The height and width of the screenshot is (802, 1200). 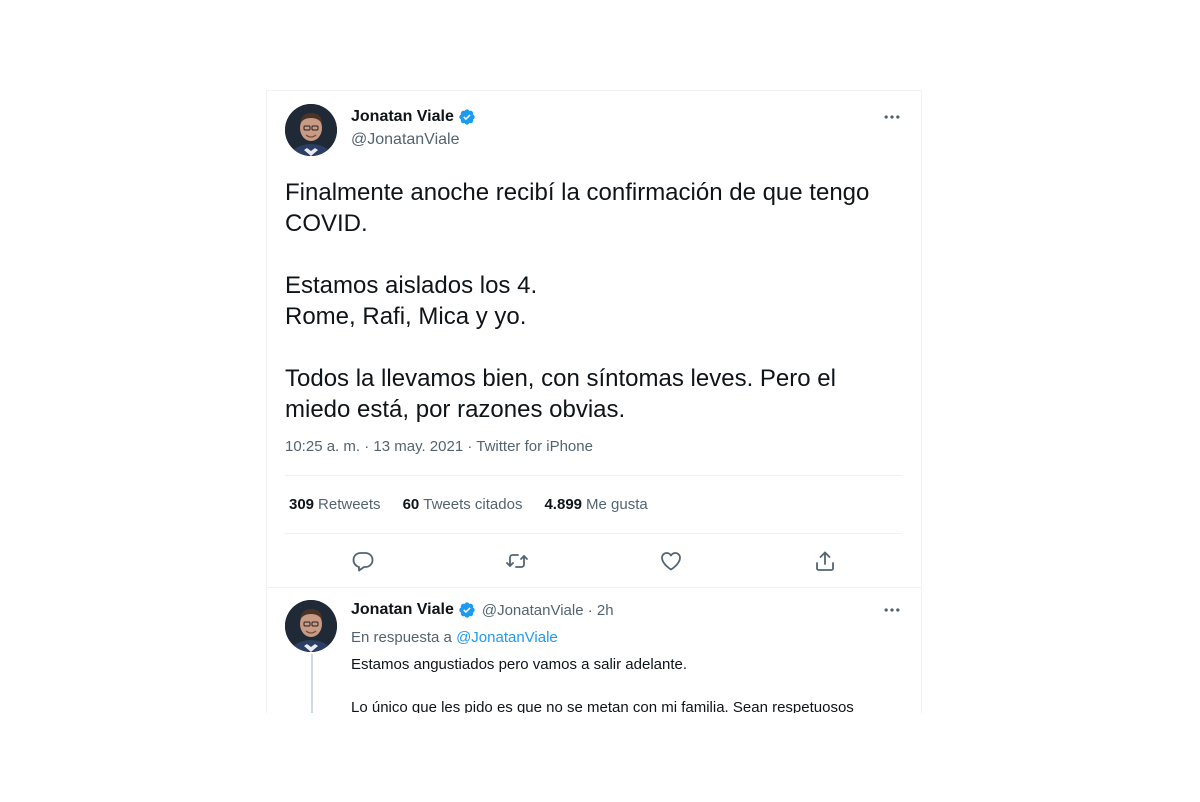 I want to click on author-name-row: Jonatan Viale, so click(x=413, y=117).